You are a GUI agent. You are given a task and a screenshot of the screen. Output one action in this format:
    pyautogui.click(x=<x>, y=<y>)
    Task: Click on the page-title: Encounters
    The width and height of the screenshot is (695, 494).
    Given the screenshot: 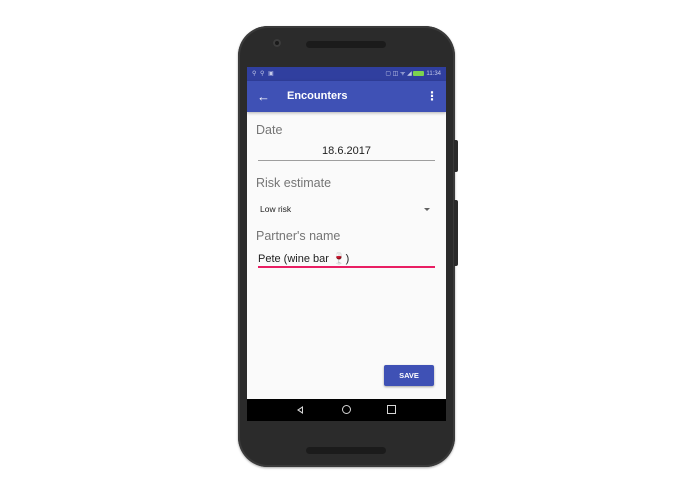 What is the action you would take?
    pyautogui.click(x=317, y=96)
    